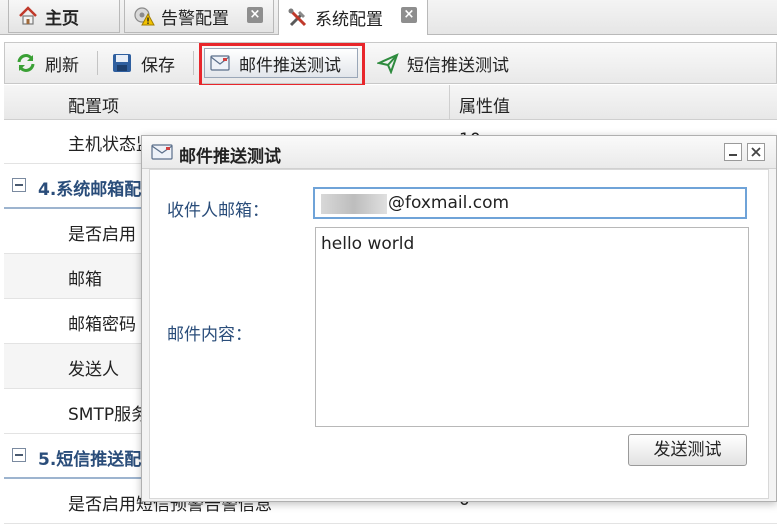  Describe the element at coordinates (122, 63) in the screenshot. I see `save-icon` at that location.